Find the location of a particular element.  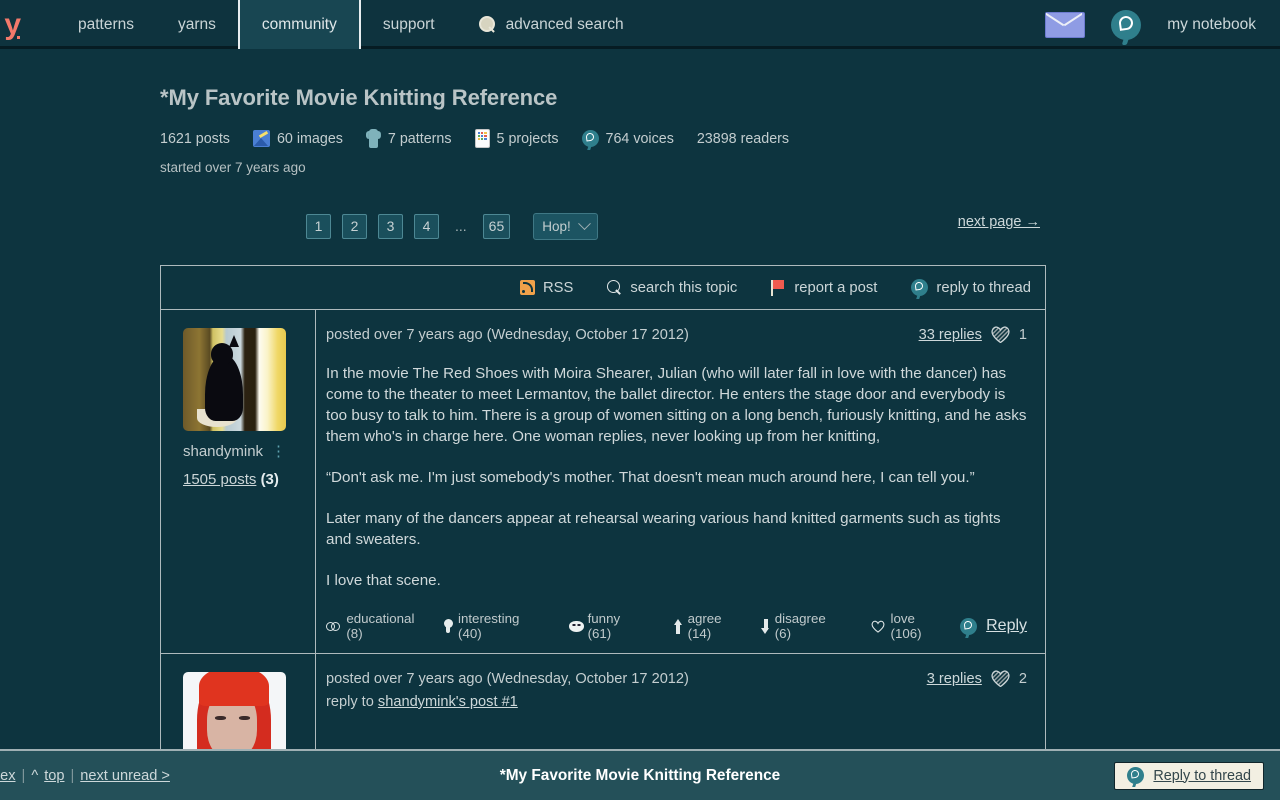

reaction-disagree: disagree (6) is located at coordinates (797, 626).